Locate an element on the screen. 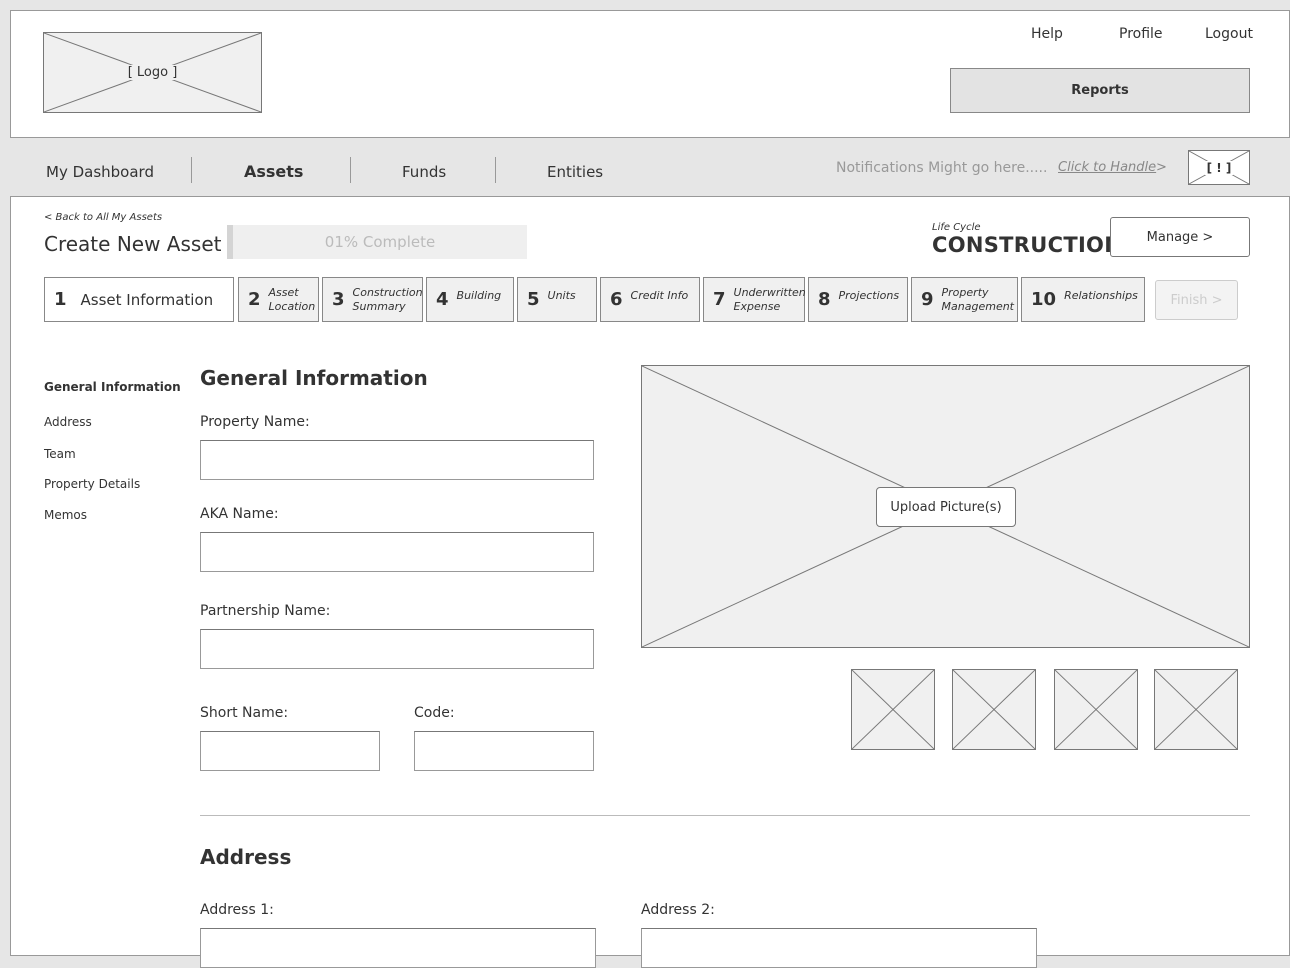  logo: [ Logo ] is located at coordinates (152, 72).